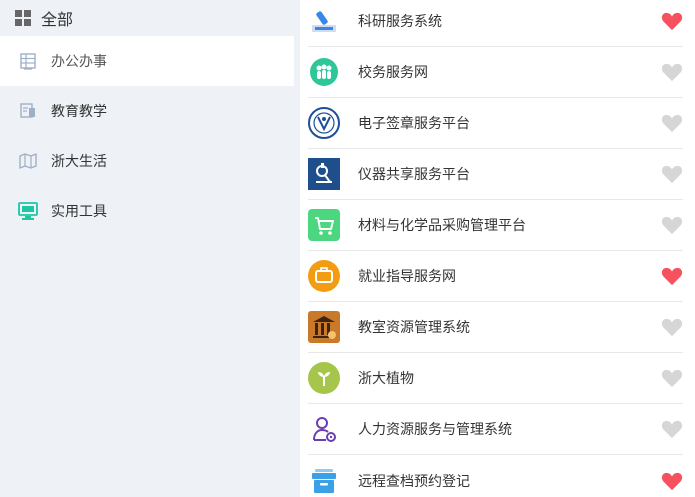  Describe the element at coordinates (23, 18) in the screenshot. I see `grid-icon` at that location.